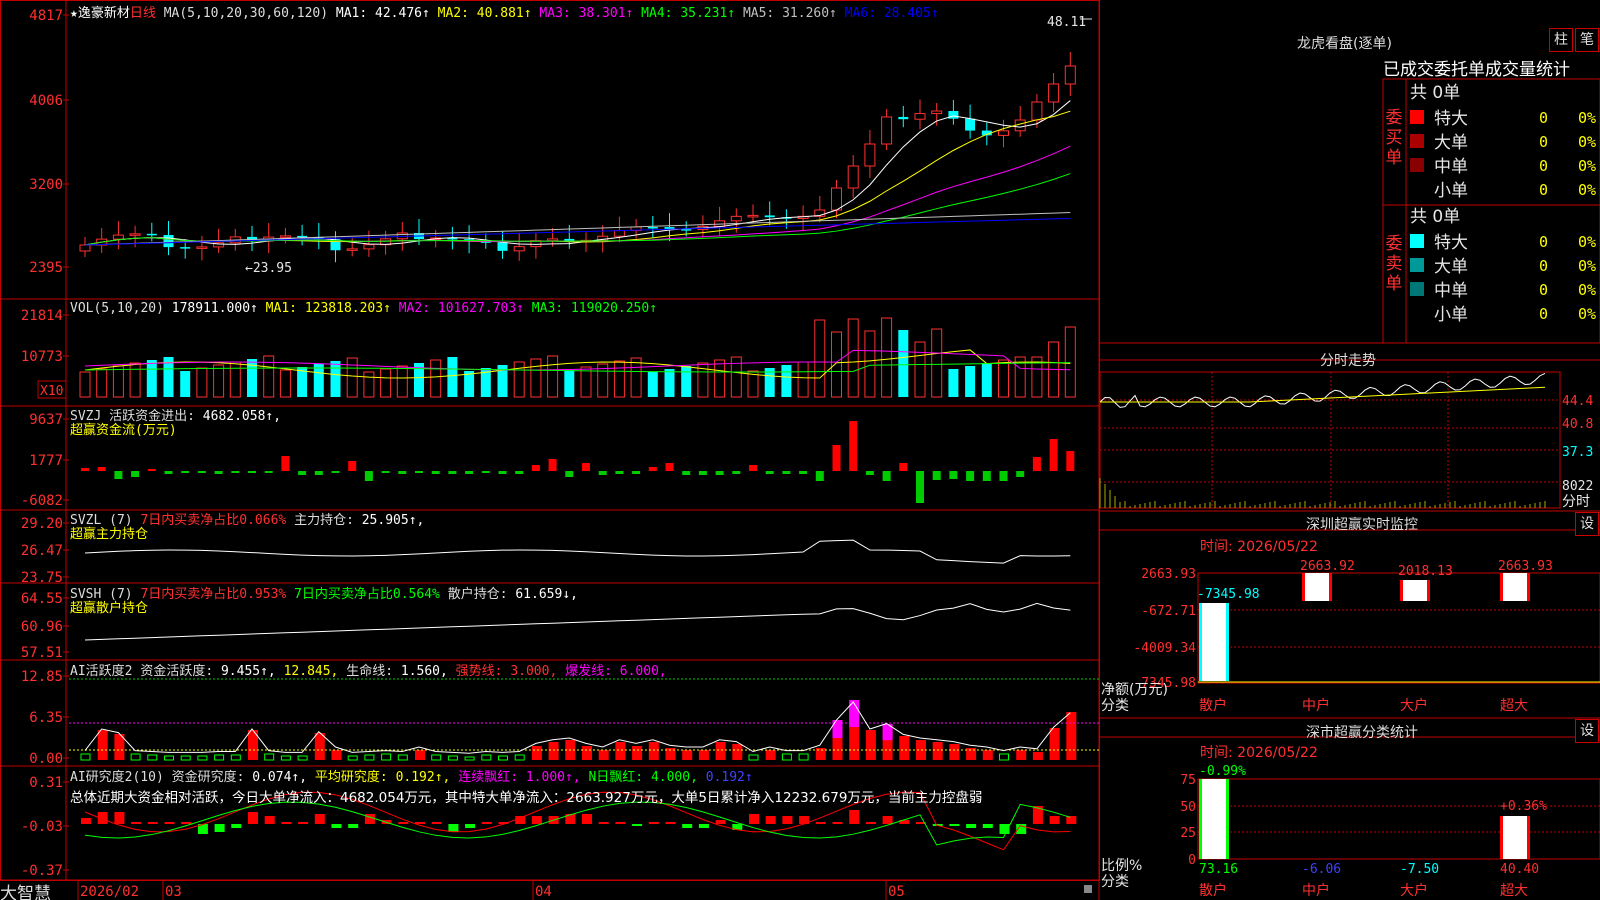  Describe the element at coordinates (101, 671) in the screenshot. I see `ai-activity-title: AI活跃度2` at that location.